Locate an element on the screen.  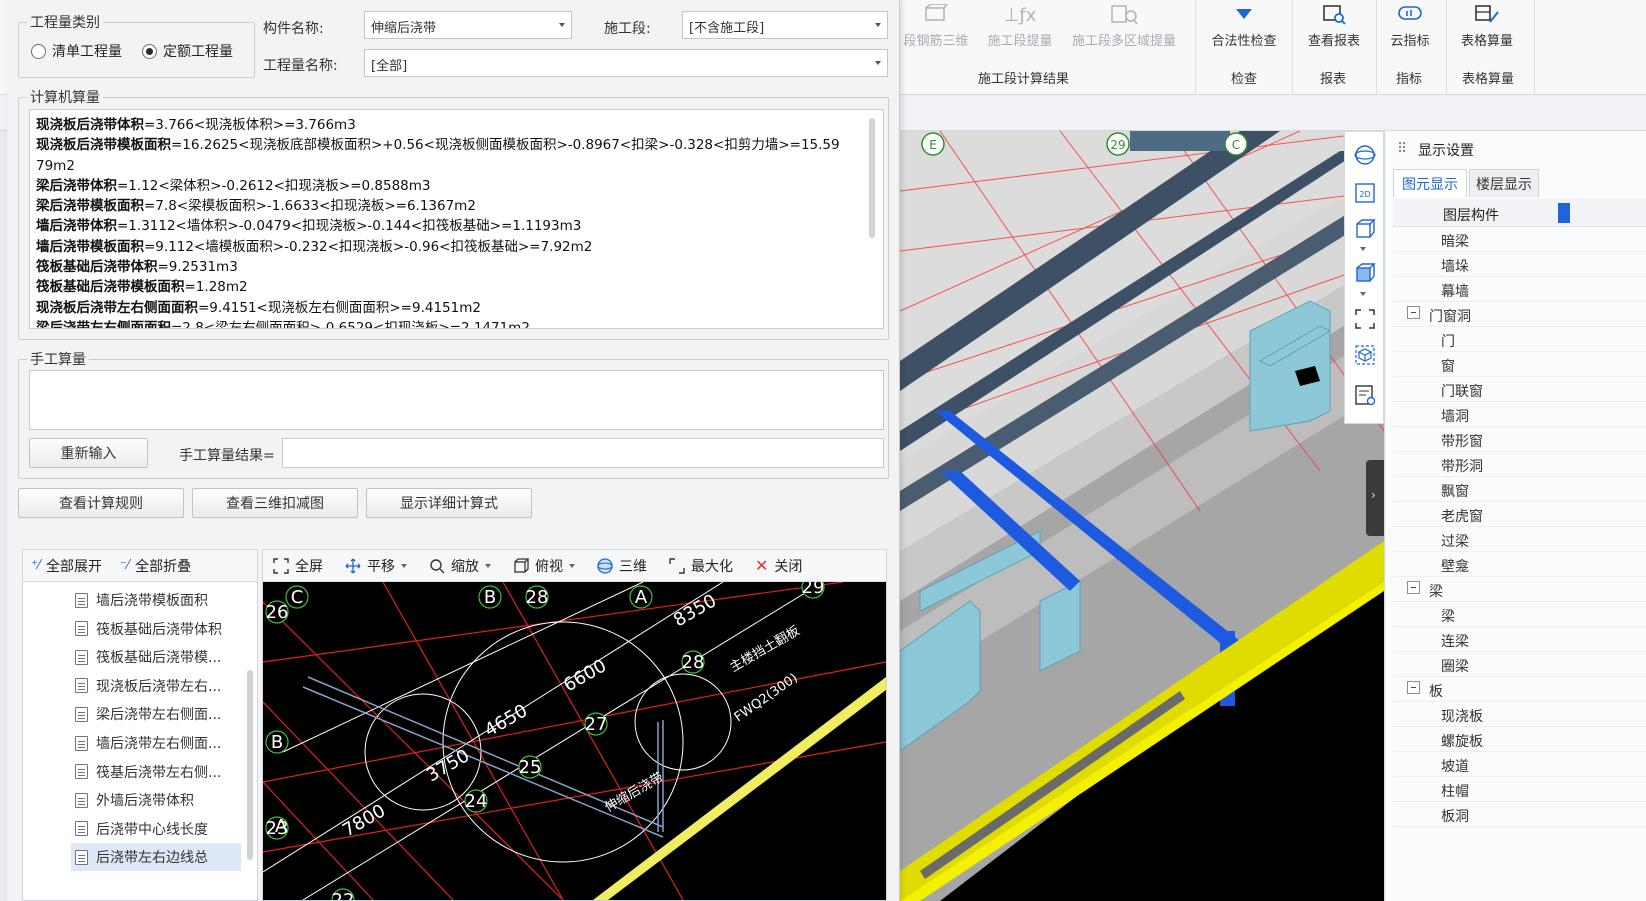
fit-screen-icon is located at coordinates (1365, 321).